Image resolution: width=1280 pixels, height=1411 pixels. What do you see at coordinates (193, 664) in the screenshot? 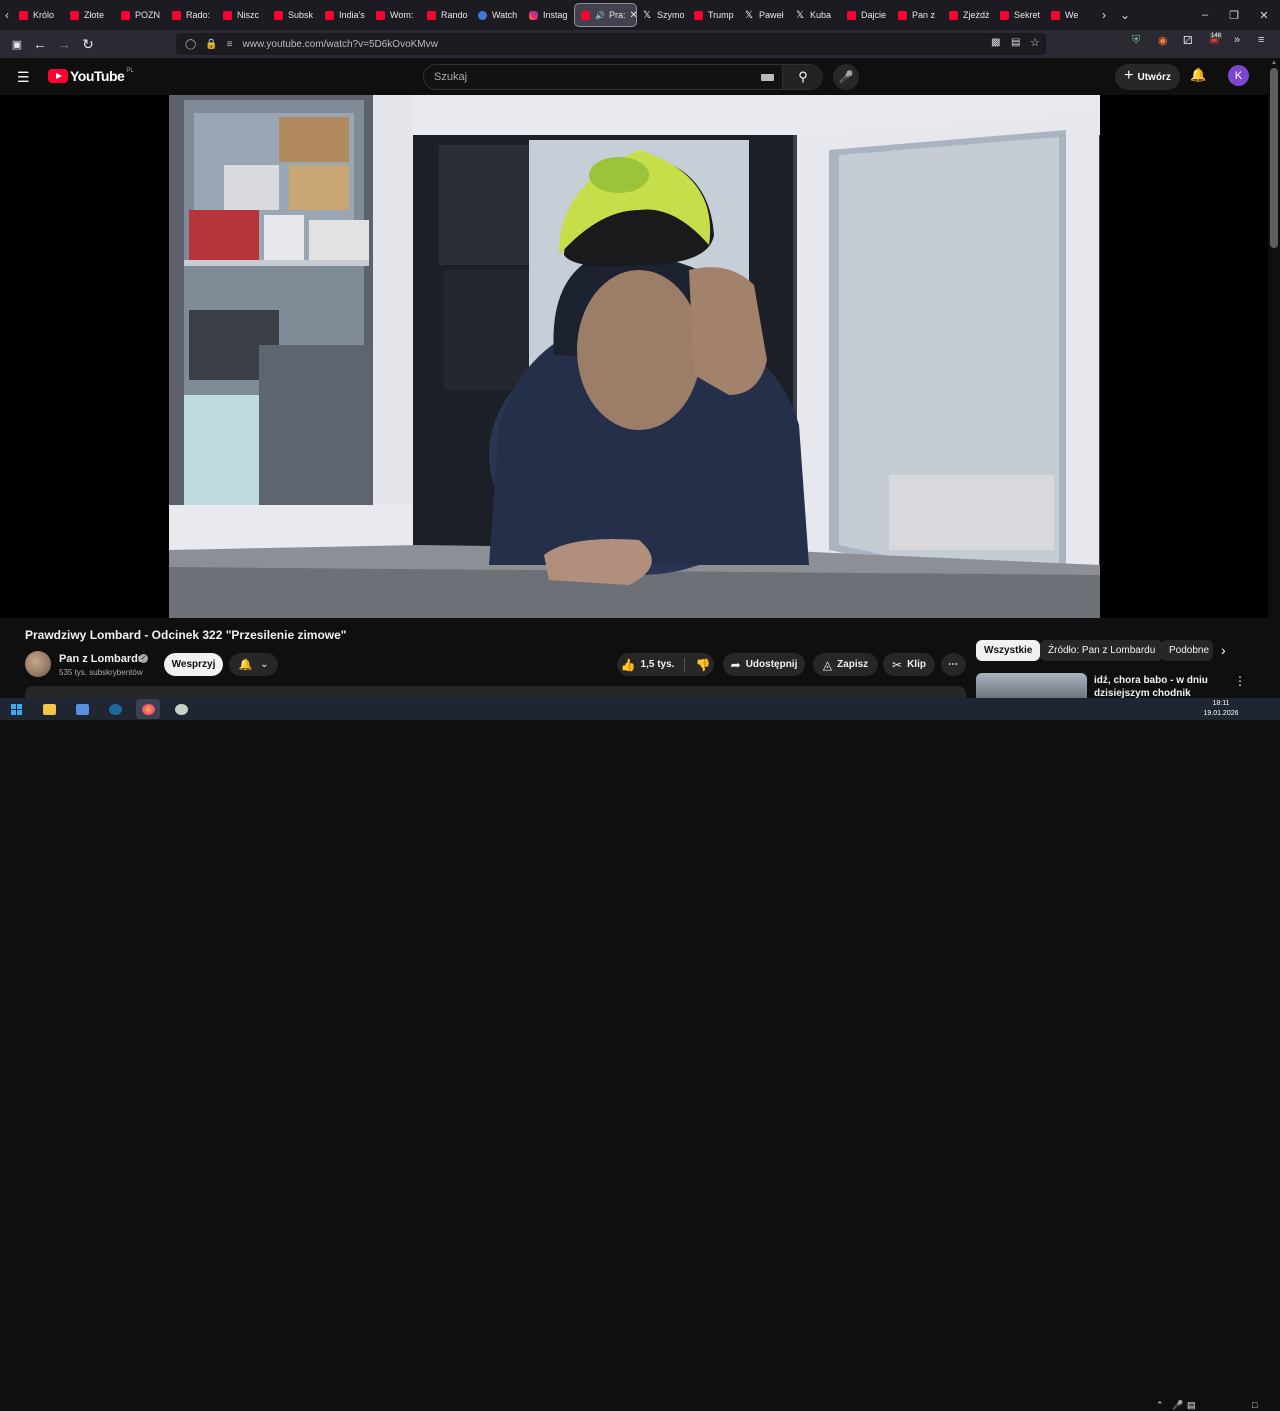
I see `support-button: Wesprzyj` at bounding box center [193, 664].